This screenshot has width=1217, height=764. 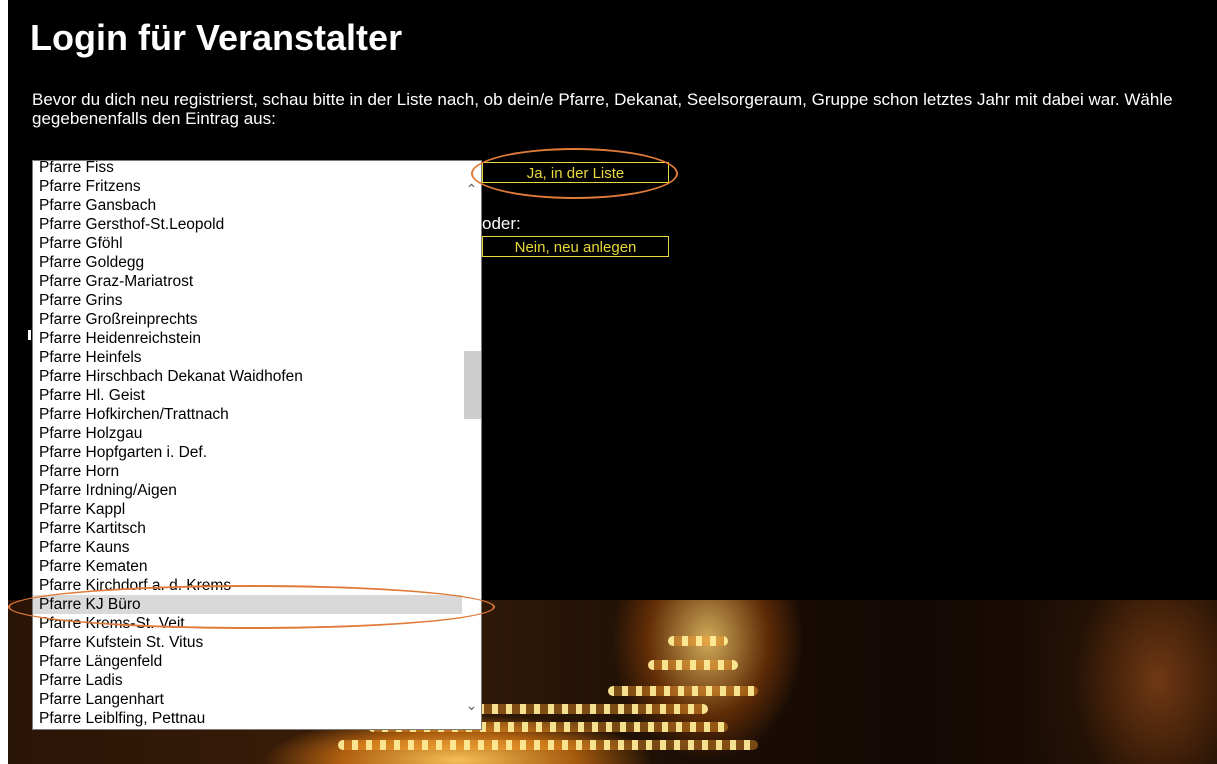 I want to click on list-item: Pfarre Kappl, so click(x=248, y=509).